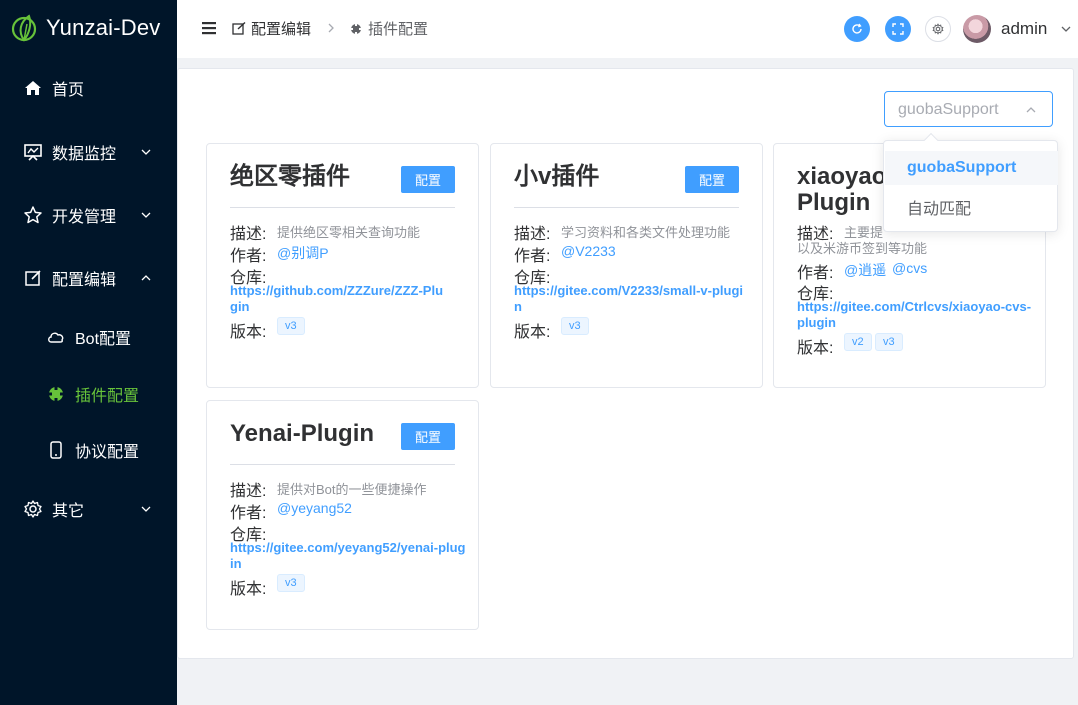 The width and height of the screenshot is (1078, 705). I want to click on star-icon, so click(33, 215).